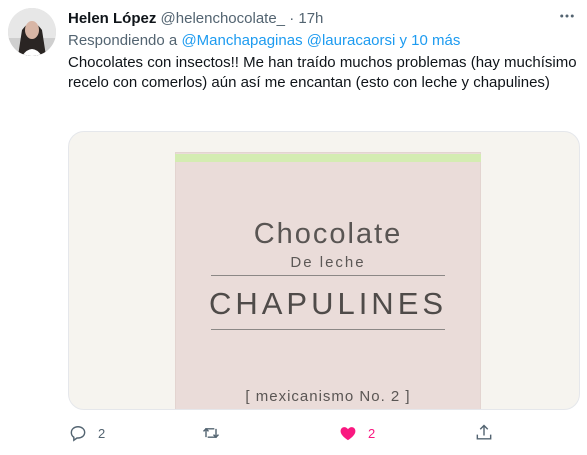 The height and width of the screenshot is (455, 587). I want to click on replying-to-label: Respondiendo a, so click(123, 40).